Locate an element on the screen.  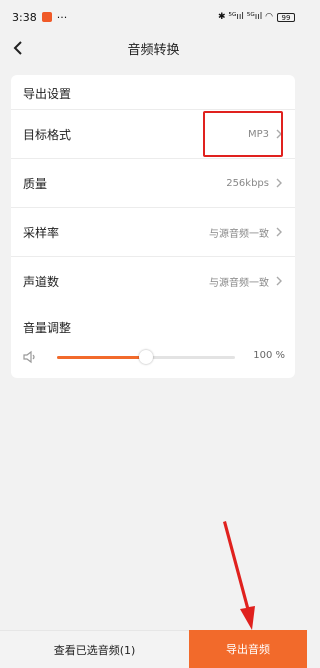
volume-value: 100 % is located at coordinates (269, 355).